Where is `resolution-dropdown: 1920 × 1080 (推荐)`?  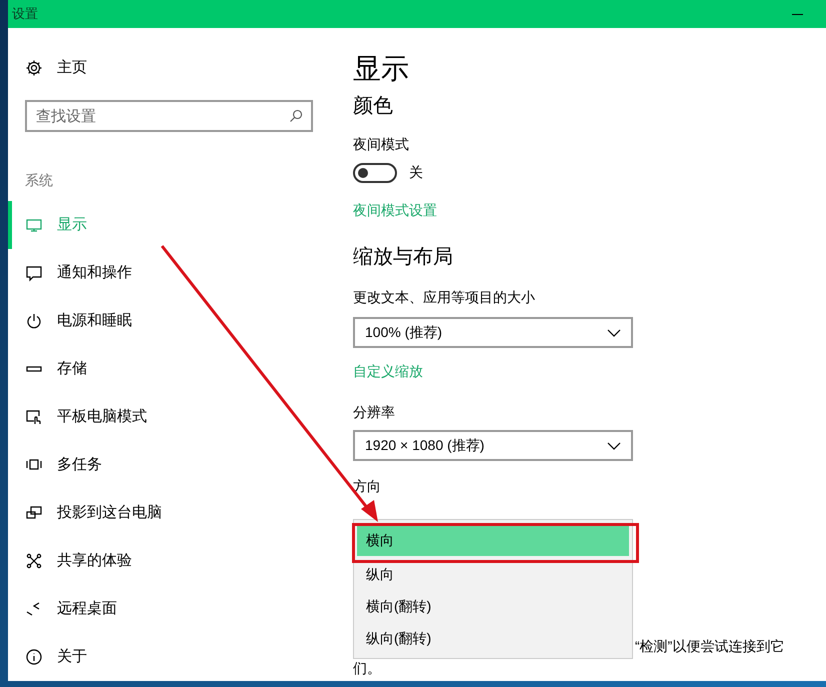
resolution-dropdown: 1920 × 1080 (推荐) is located at coordinates (493, 445).